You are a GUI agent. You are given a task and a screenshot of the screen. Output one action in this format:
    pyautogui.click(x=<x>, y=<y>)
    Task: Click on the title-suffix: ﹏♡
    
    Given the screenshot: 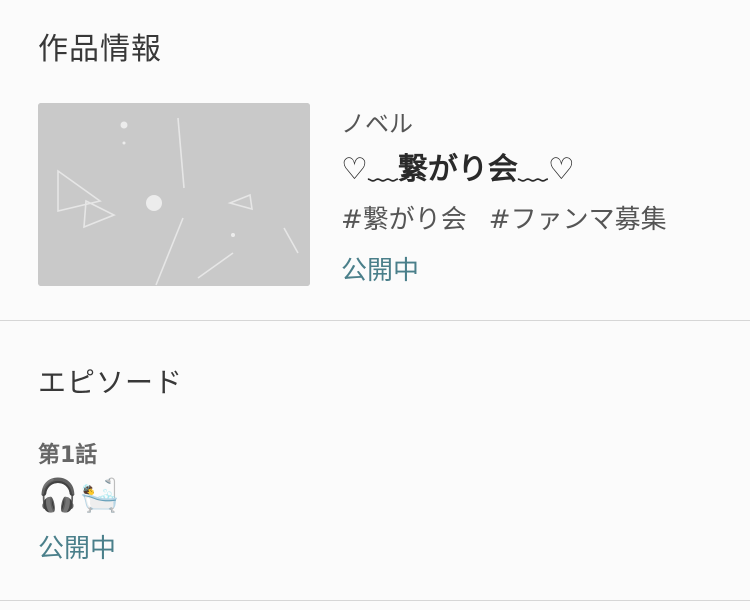 What is the action you would take?
    pyautogui.click(x=546, y=169)
    